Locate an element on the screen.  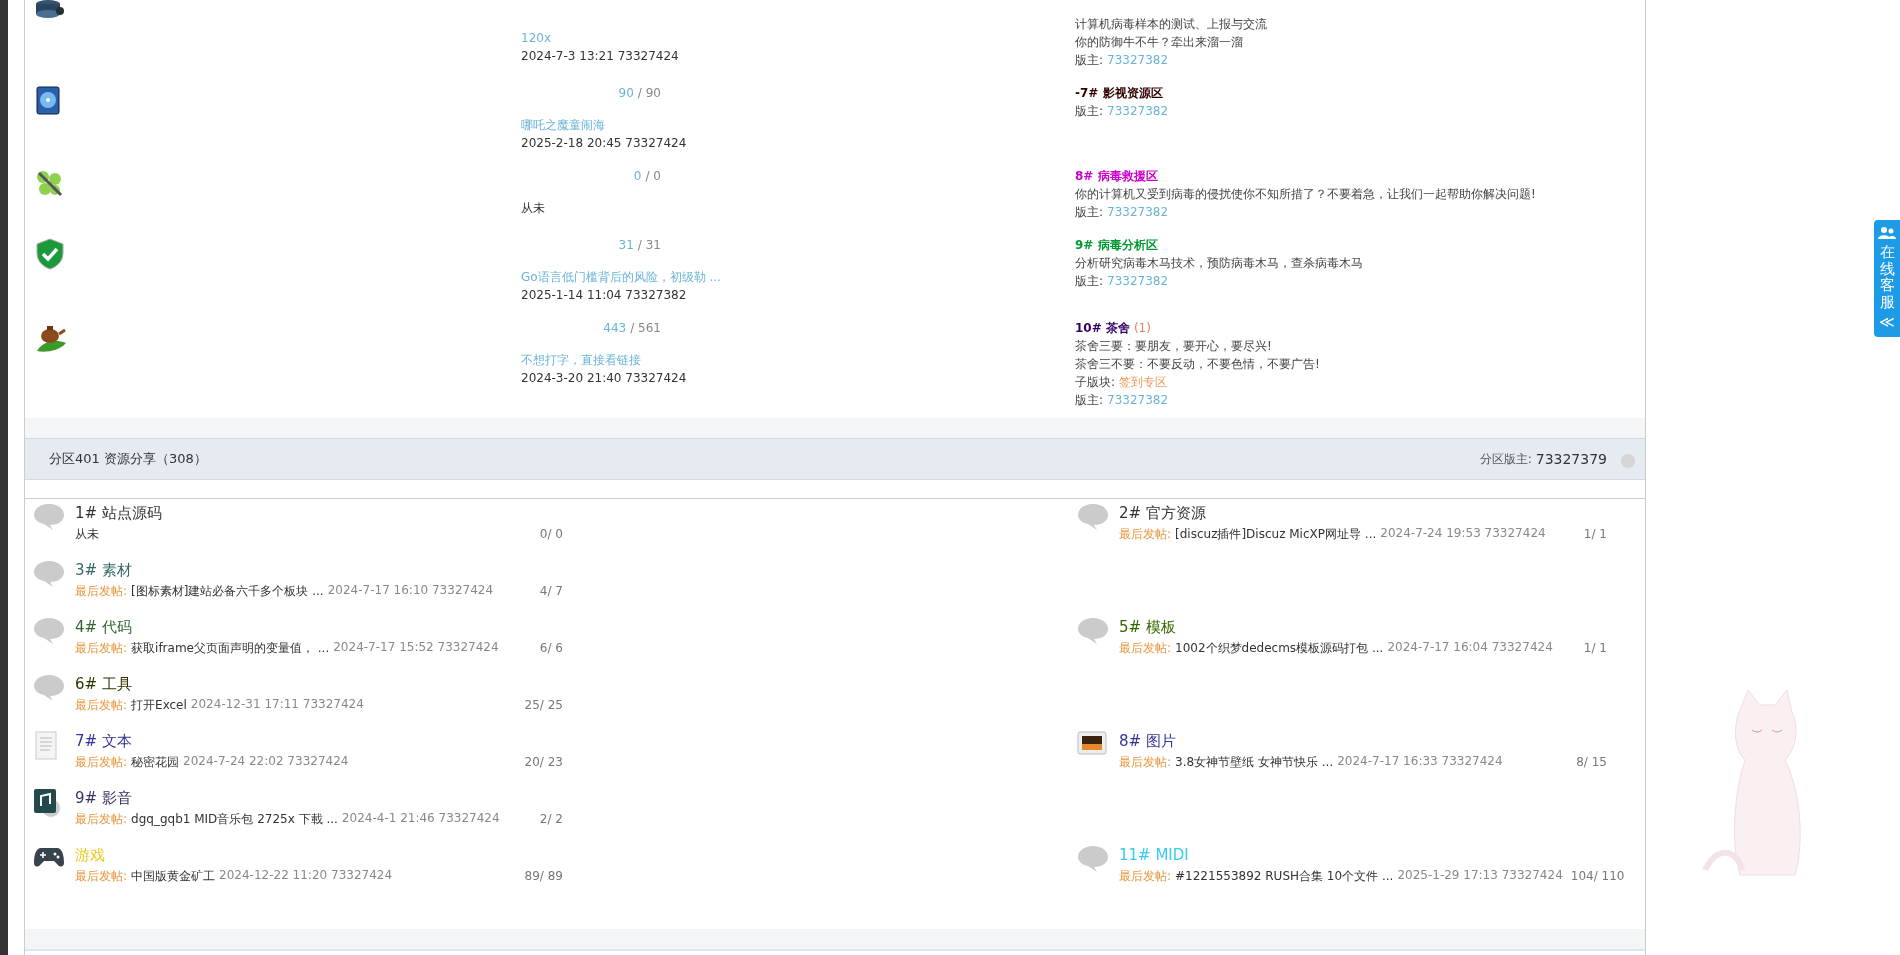
forum-description: 计算机病毒样本的测试、上报与交流 is located at coordinates (1171, 24).